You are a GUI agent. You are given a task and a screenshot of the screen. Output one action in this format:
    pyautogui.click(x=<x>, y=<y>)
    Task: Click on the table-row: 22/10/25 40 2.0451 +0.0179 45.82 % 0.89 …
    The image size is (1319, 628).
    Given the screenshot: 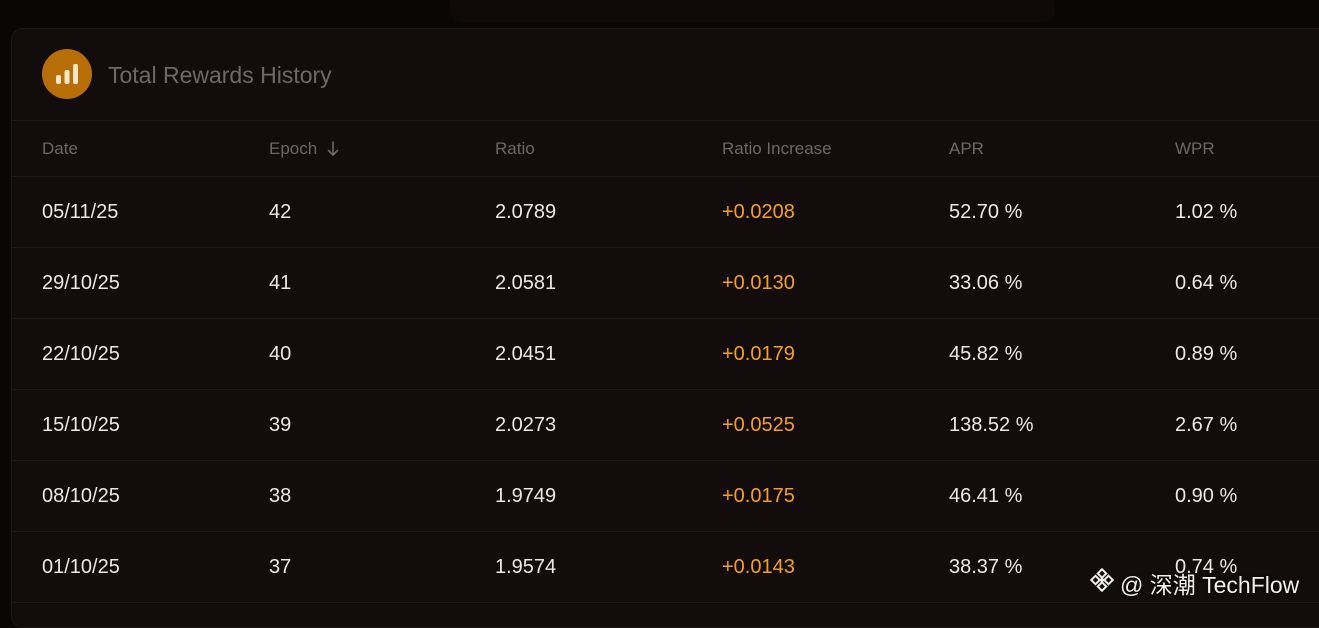 What is the action you would take?
    pyautogui.click(x=665, y=354)
    